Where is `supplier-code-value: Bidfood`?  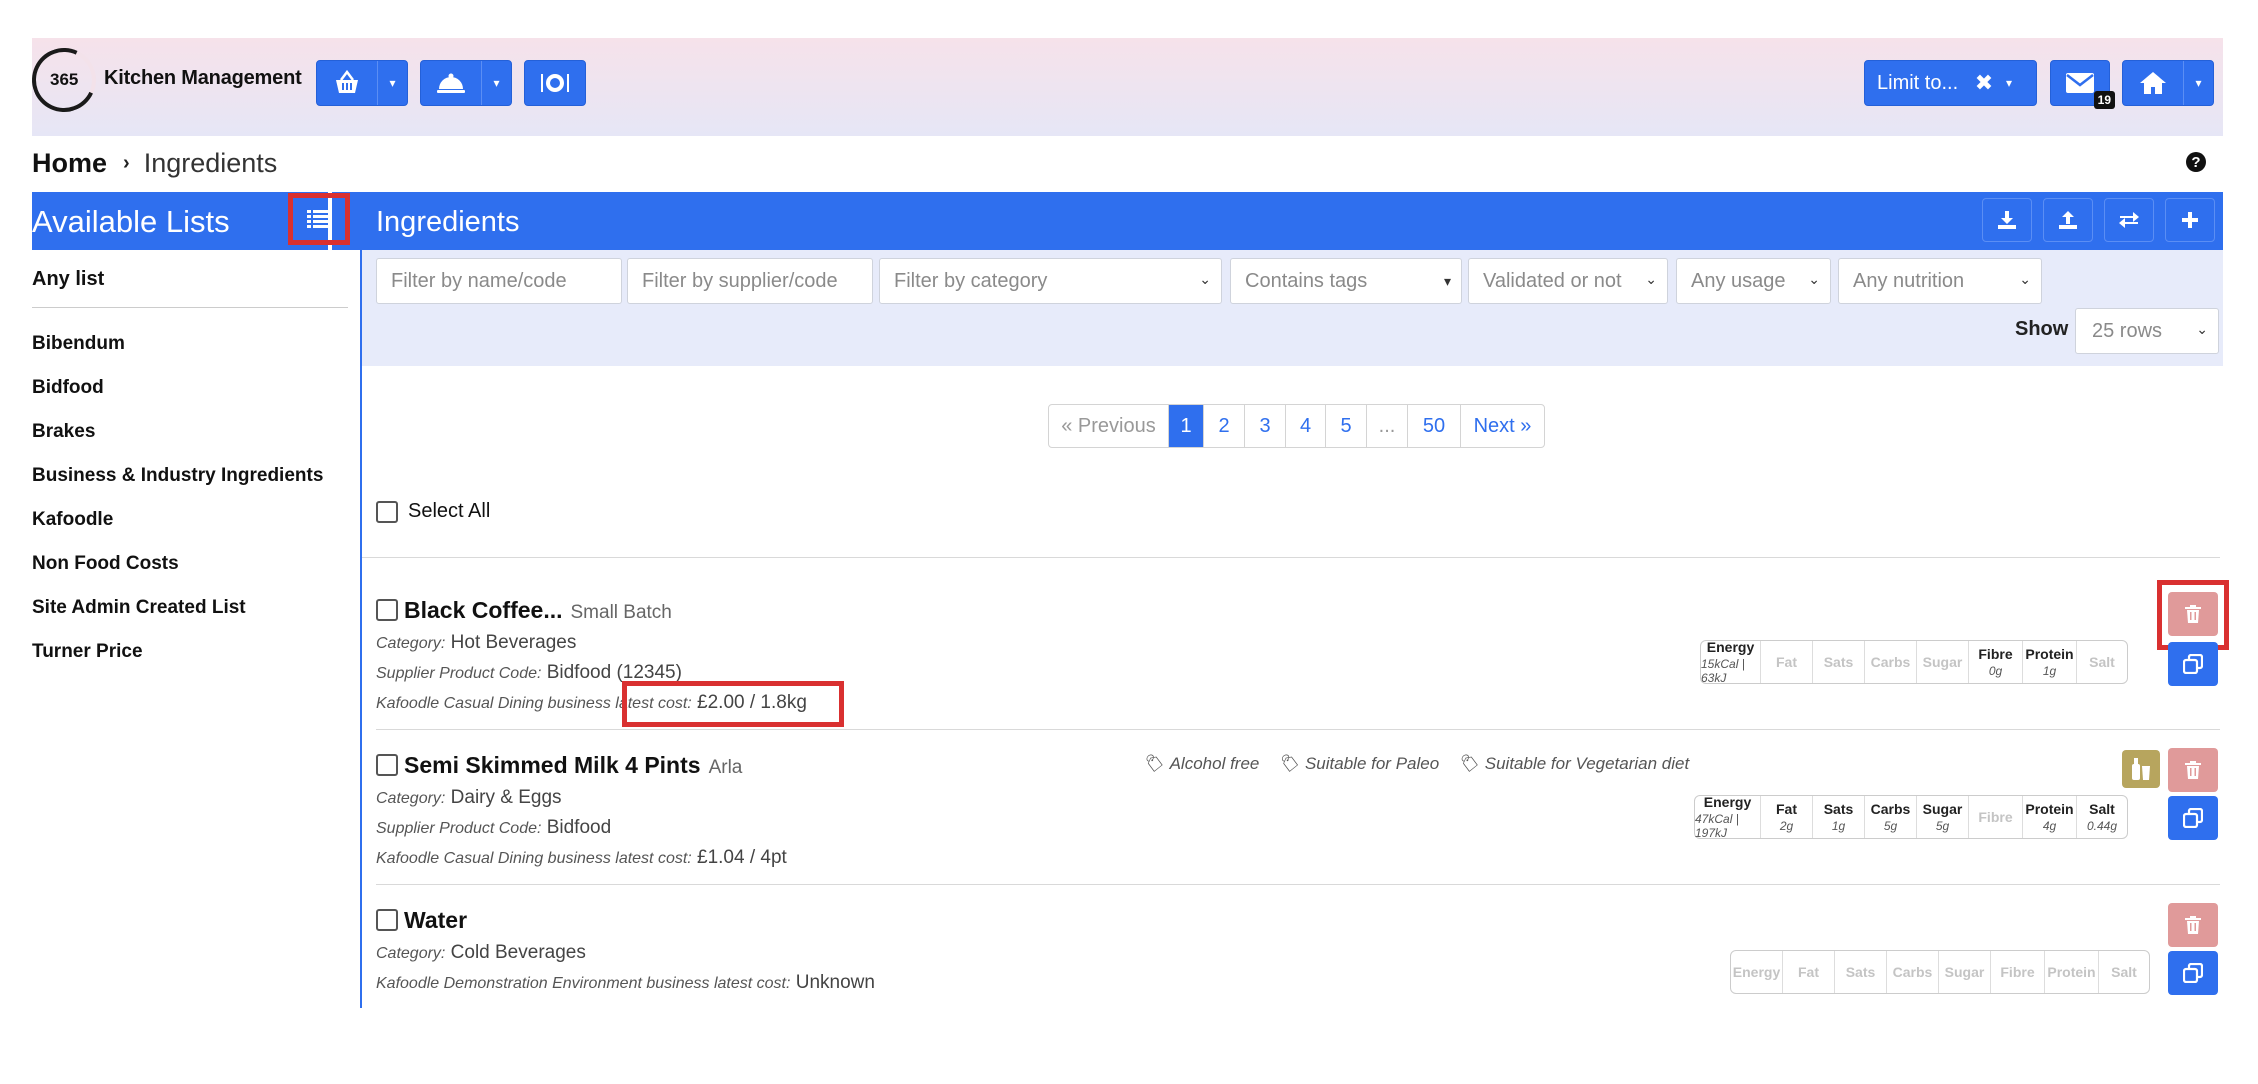 supplier-code-value: Bidfood is located at coordinates (579, 827).